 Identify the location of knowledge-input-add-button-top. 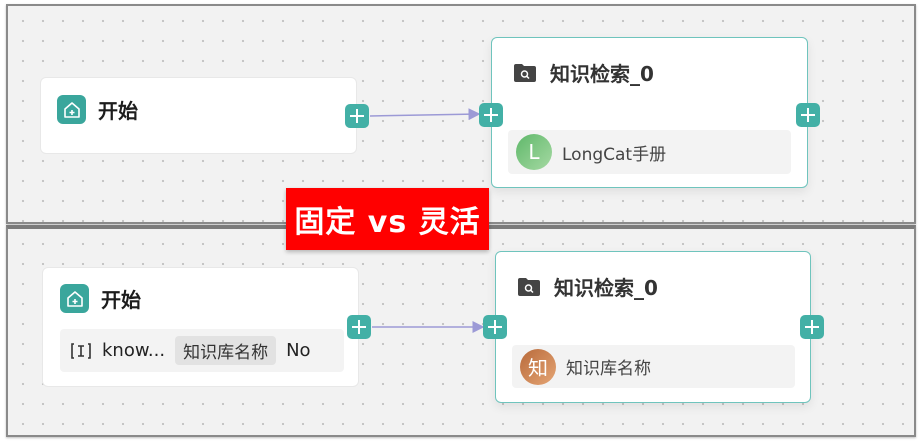
(491, 115).